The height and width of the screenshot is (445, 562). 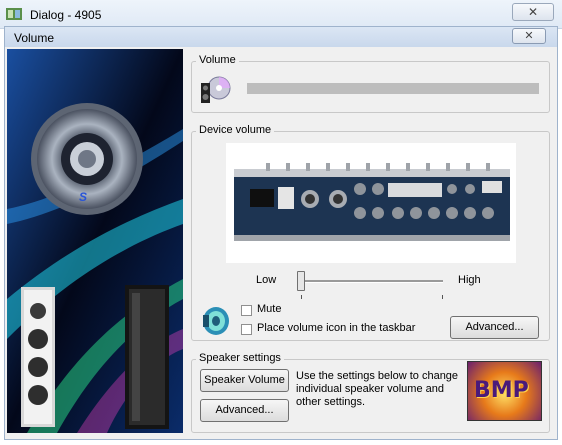 What do you see at coordinates (235, 130) in the screenshot?
I see `device-volume-label: Device volume` at bounding box center [235, 130].